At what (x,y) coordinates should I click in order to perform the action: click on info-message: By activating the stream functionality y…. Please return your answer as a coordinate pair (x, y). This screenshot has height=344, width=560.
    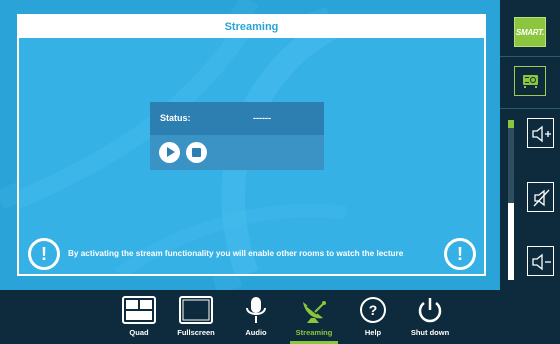
    Looking at the image, I should click on (236, 253).